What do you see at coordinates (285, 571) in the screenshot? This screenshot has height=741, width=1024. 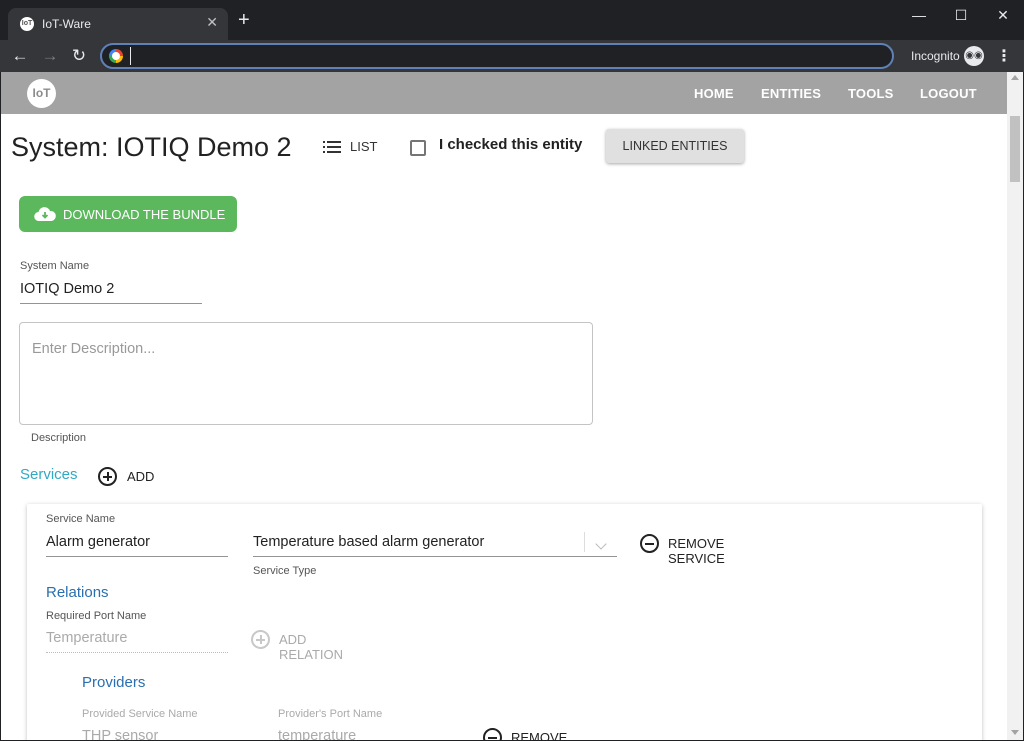 I see `service-type-label: Service Type` at bounding box center [285, 571].